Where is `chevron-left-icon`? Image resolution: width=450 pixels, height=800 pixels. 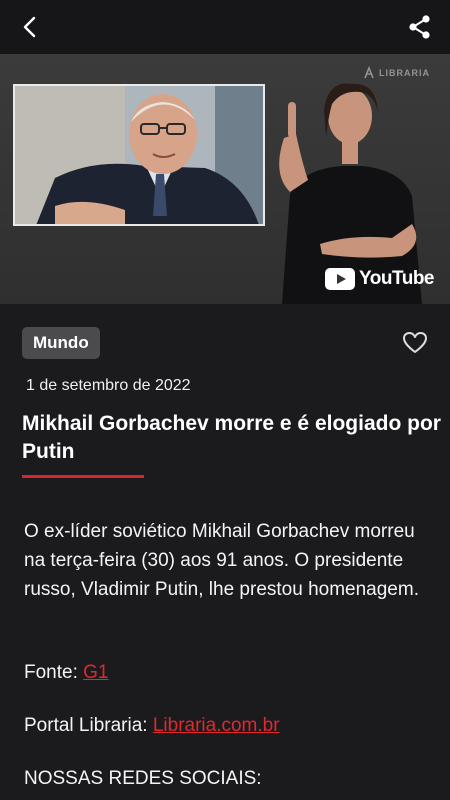
chevron-left-icon is located at coordinates (29, 27).